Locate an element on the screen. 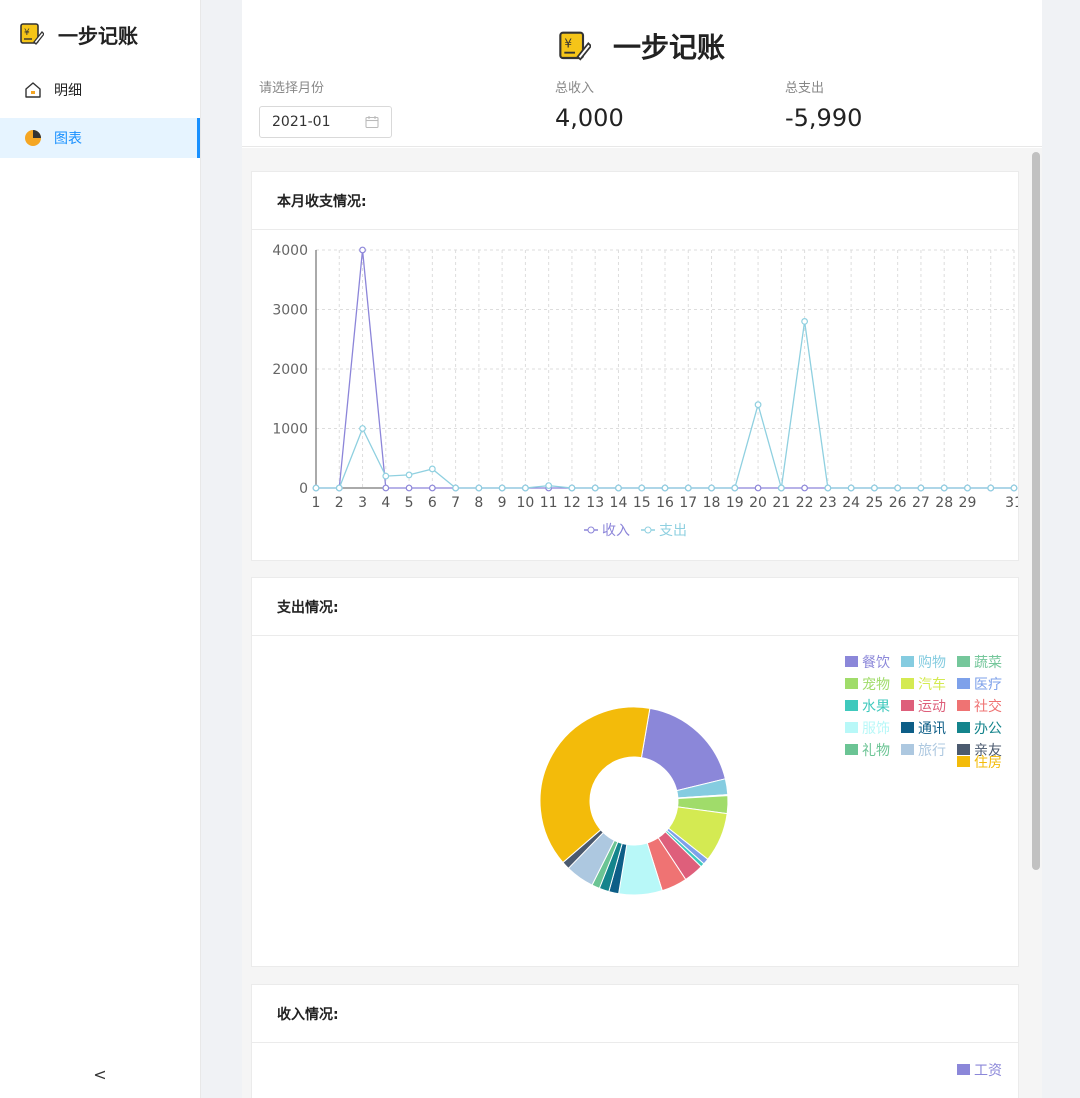 The width and height of the screenshot is (1080, 1098). total-income-value: 4,000 is located at coordinates (589, 118).